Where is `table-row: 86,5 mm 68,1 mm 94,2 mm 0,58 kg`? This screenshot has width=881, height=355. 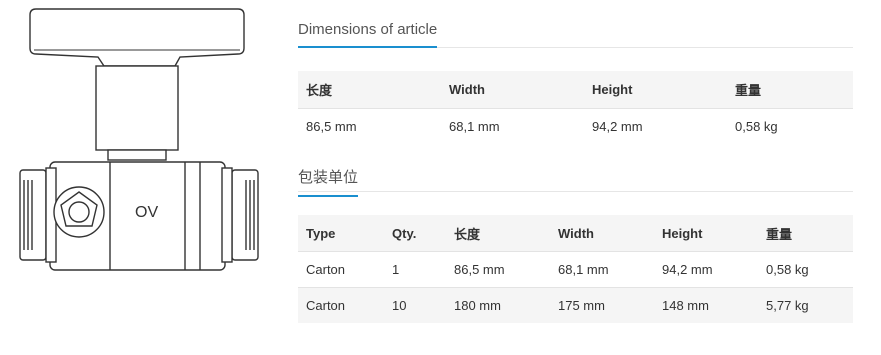
table-row: 86,5 mm 68,1 mm 94,2 mm 0,58 kg is located at coordinates (575, 127).